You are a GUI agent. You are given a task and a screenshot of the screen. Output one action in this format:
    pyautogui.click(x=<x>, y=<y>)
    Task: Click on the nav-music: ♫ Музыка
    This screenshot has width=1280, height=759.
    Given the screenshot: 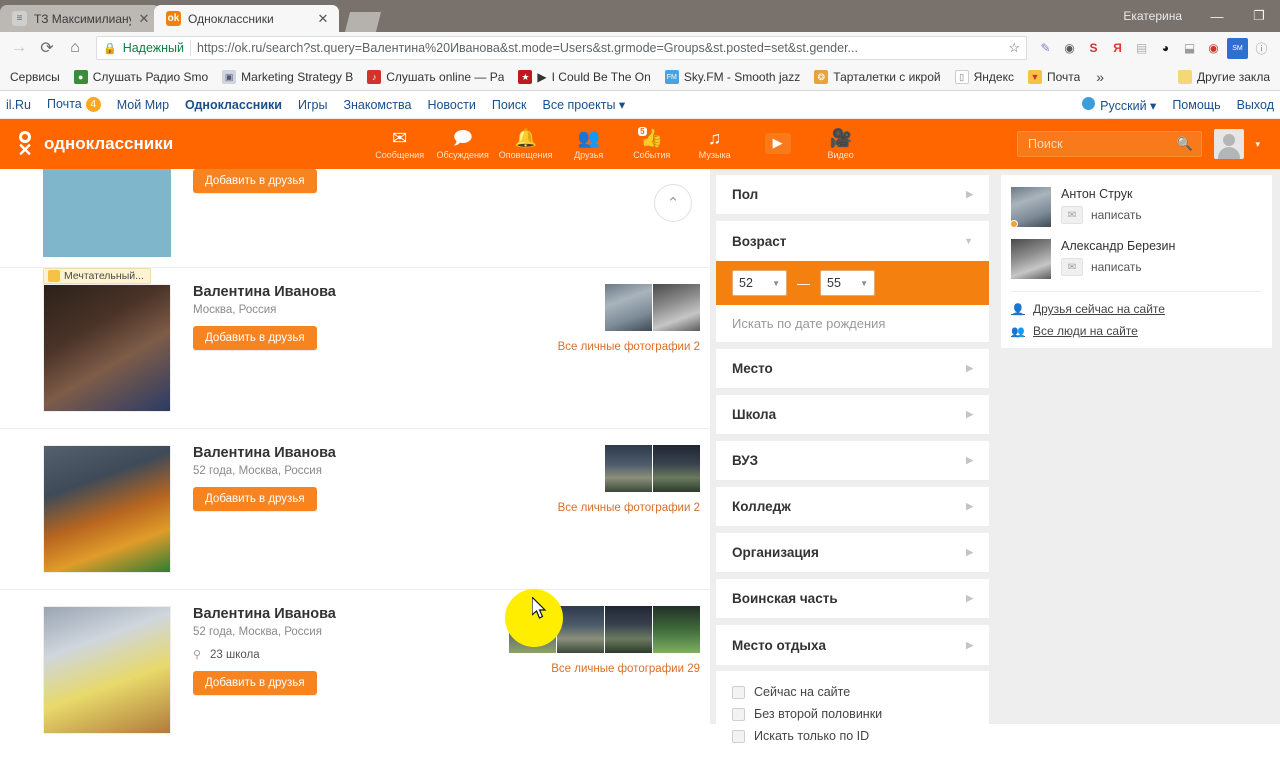 What is the action you would take?
    pyautogui.click(x=714, y=144)
    